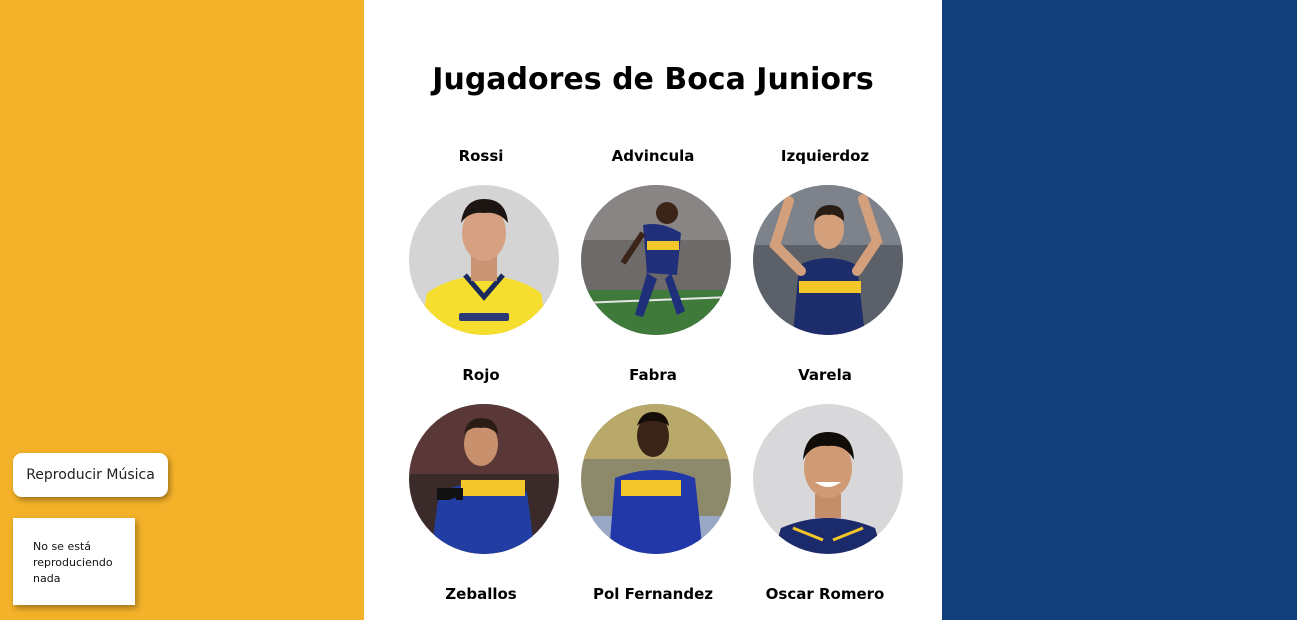 The image size is (1297, 620). What do you see at coordinates (484, 260) in the screenshot?
I see `player-photo-rossi` at bounding box center [484, 260].